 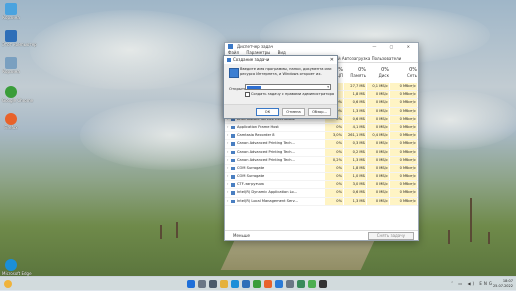 I want to click on settings-icon, so click(x=289, y=284).